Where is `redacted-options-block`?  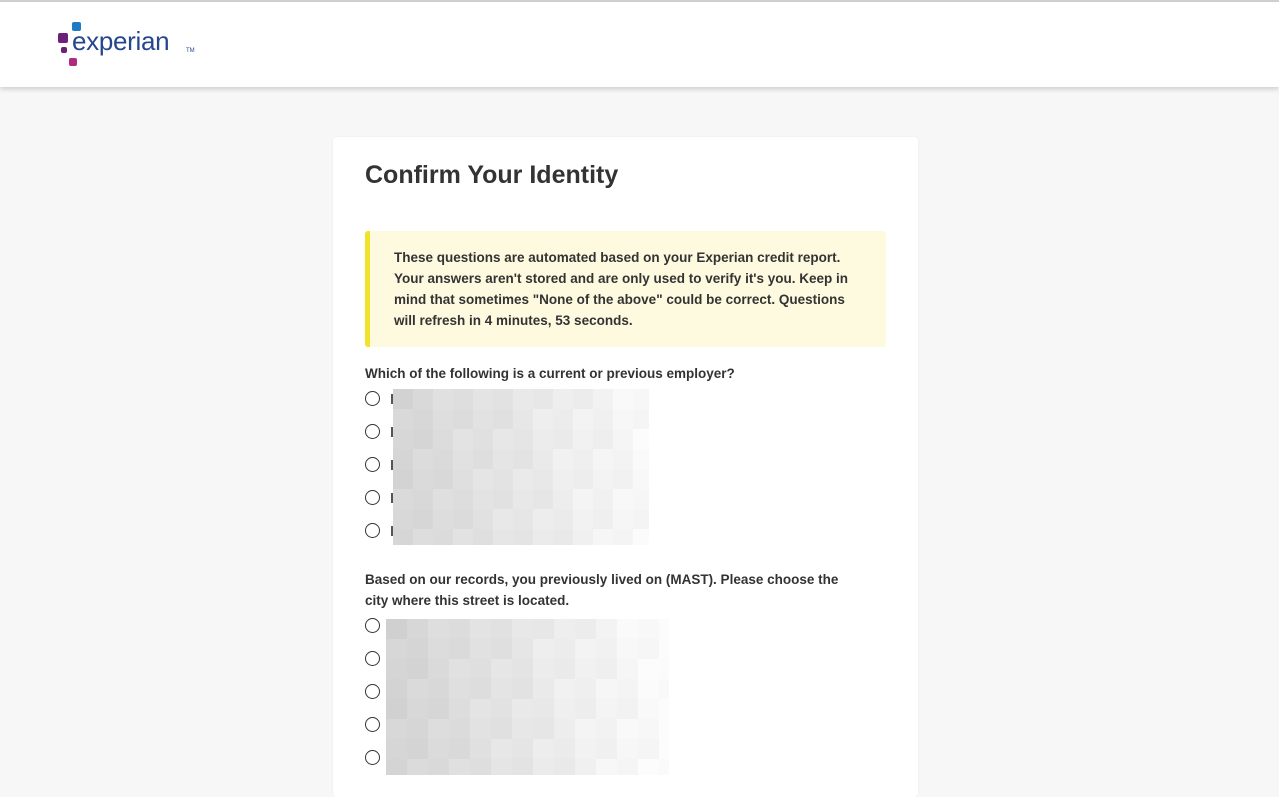
redacted-options-block is located at coordinates (521, 467).